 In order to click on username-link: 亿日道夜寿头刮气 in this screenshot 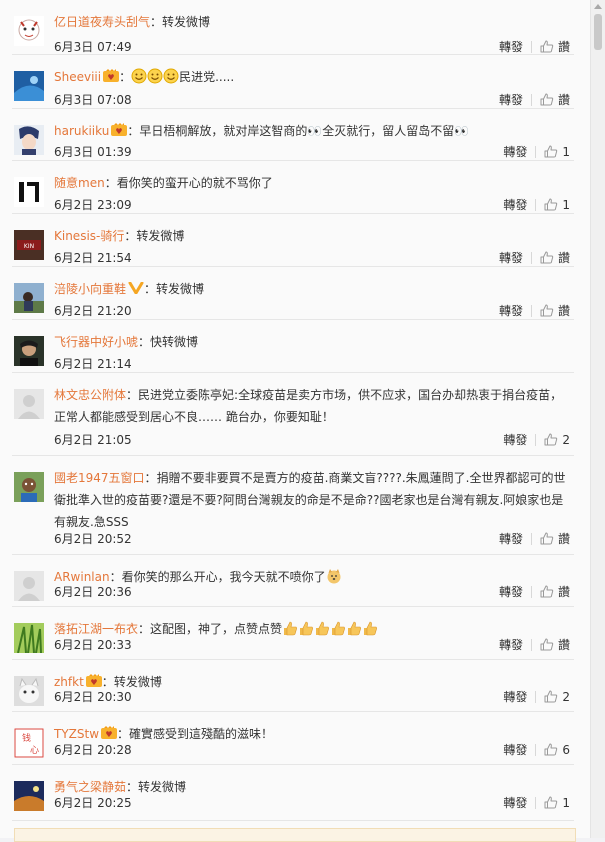, I will do `click(102, 22)`.